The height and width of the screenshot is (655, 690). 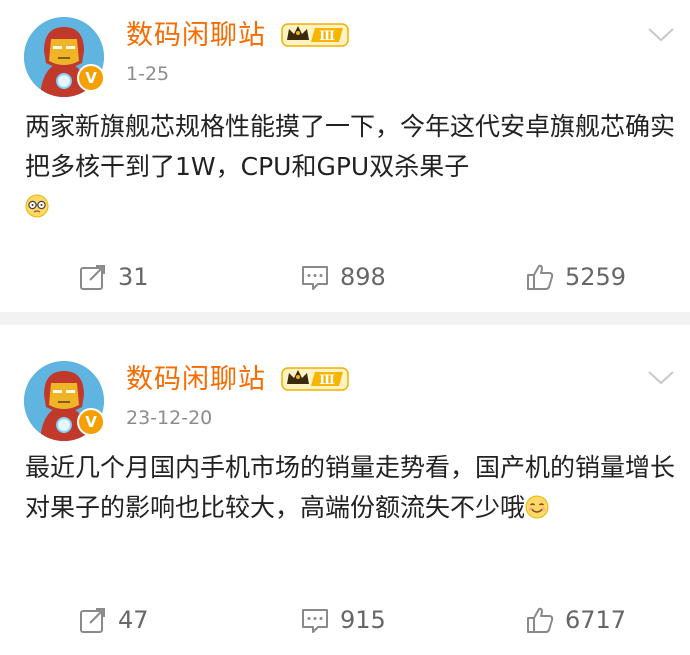 What do you see at coordinates (596, 620) in the screenshot?
I see `like-count: 6717` at bounding box center [596, 620].